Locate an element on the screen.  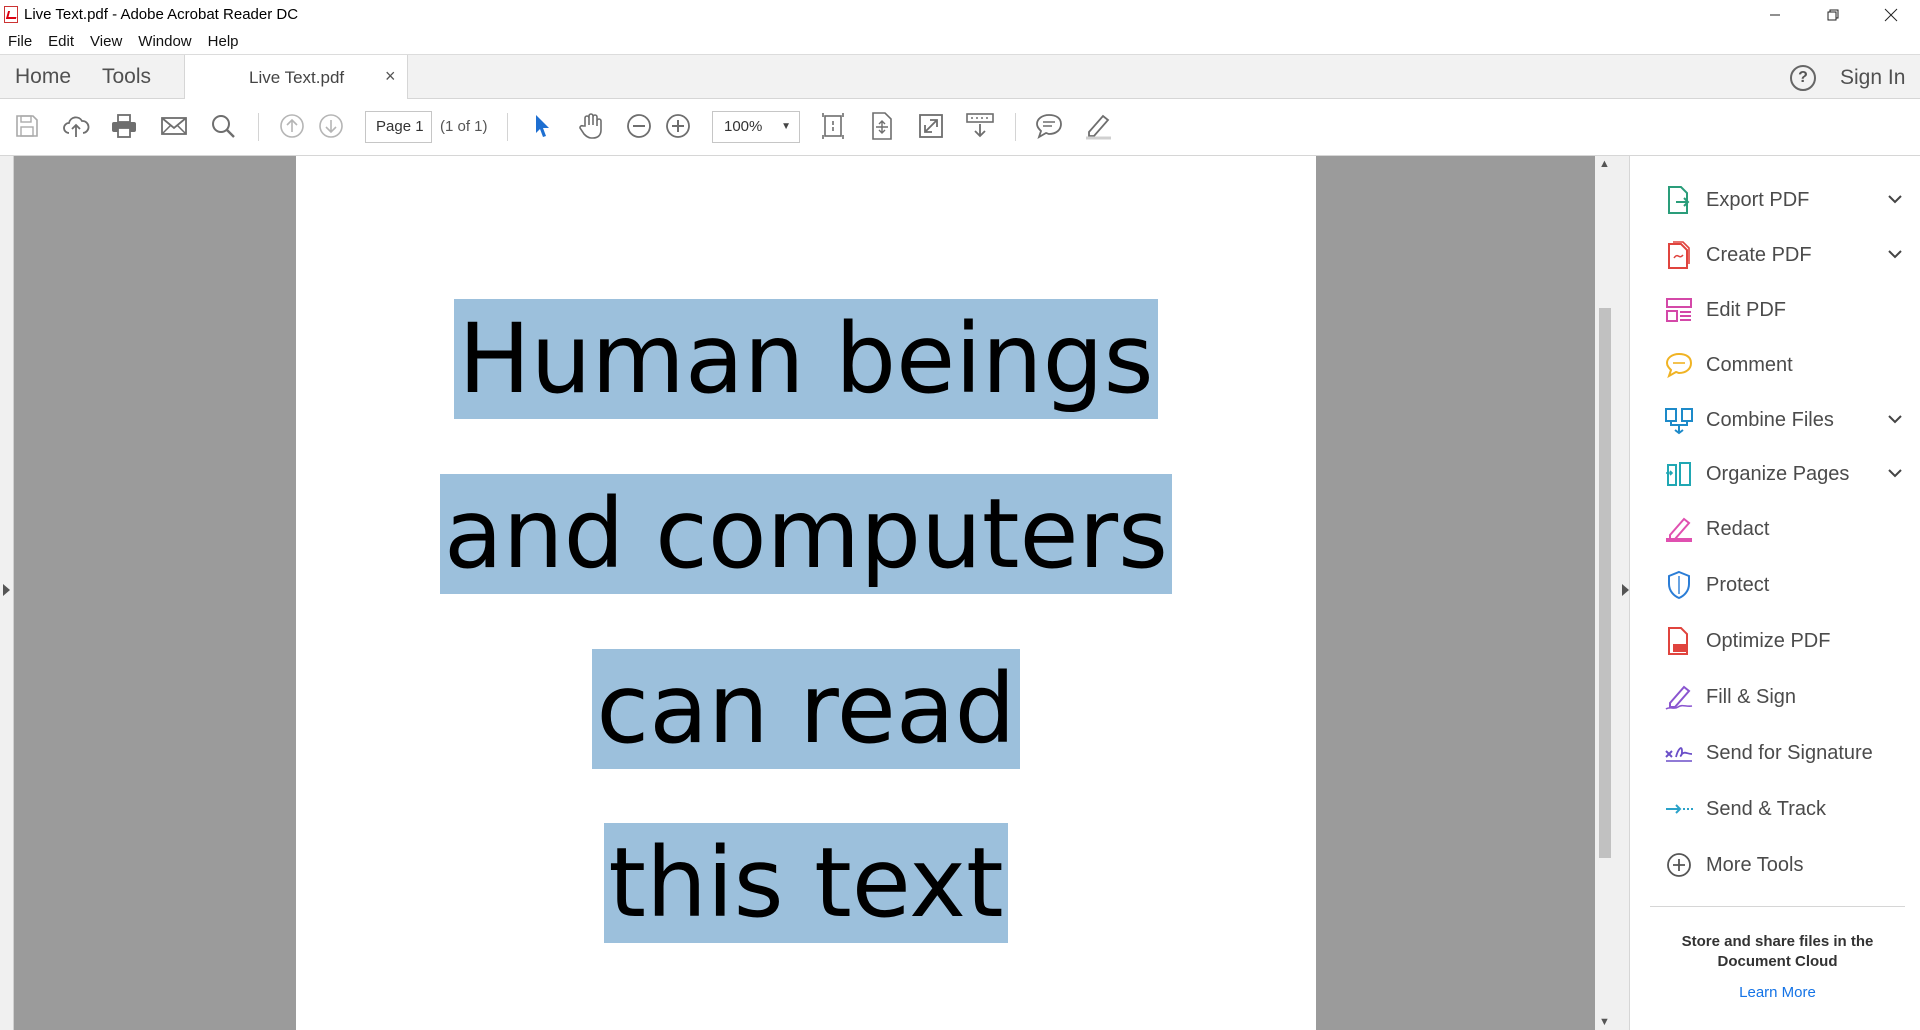
zoom-value: 100% is located at coordinates (743, 126).